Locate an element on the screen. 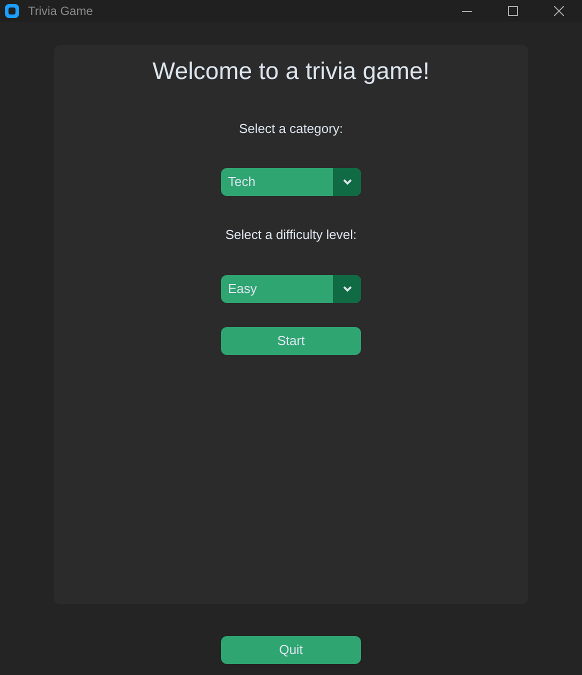 The width and height of the screenshot is (582, 675). app-icon is located at coordinates (12, 11).